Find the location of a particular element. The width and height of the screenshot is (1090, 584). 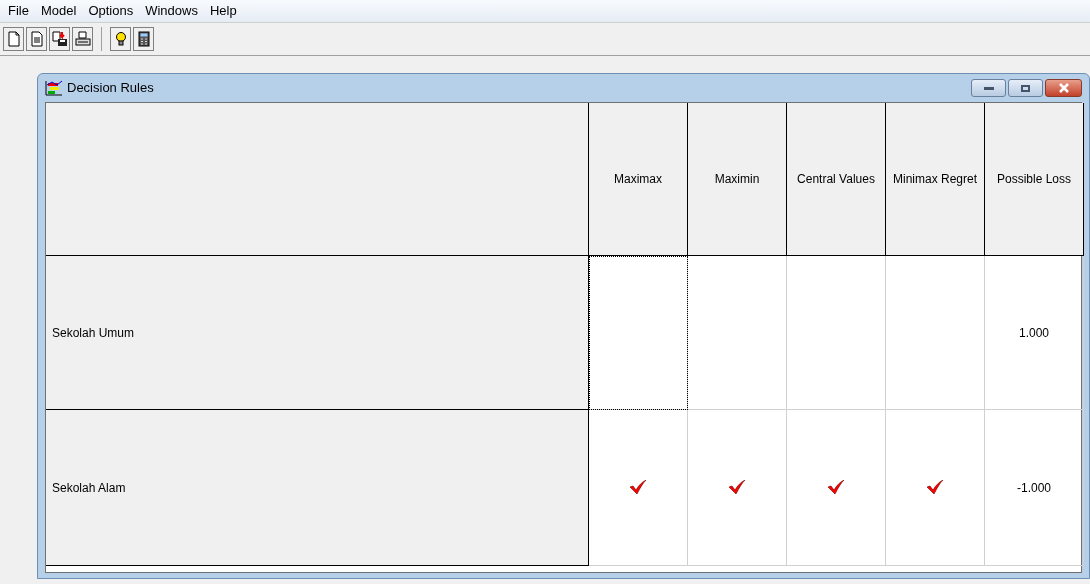

row-header: Sekolah Alam is located at coordinates (89, 488).